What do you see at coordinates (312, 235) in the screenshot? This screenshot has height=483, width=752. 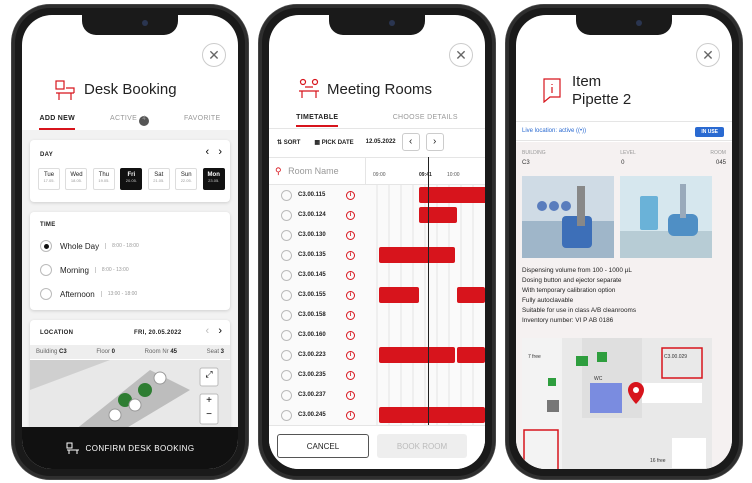 I see `room-name: C3.00.130` at bounding box center [312, 235].